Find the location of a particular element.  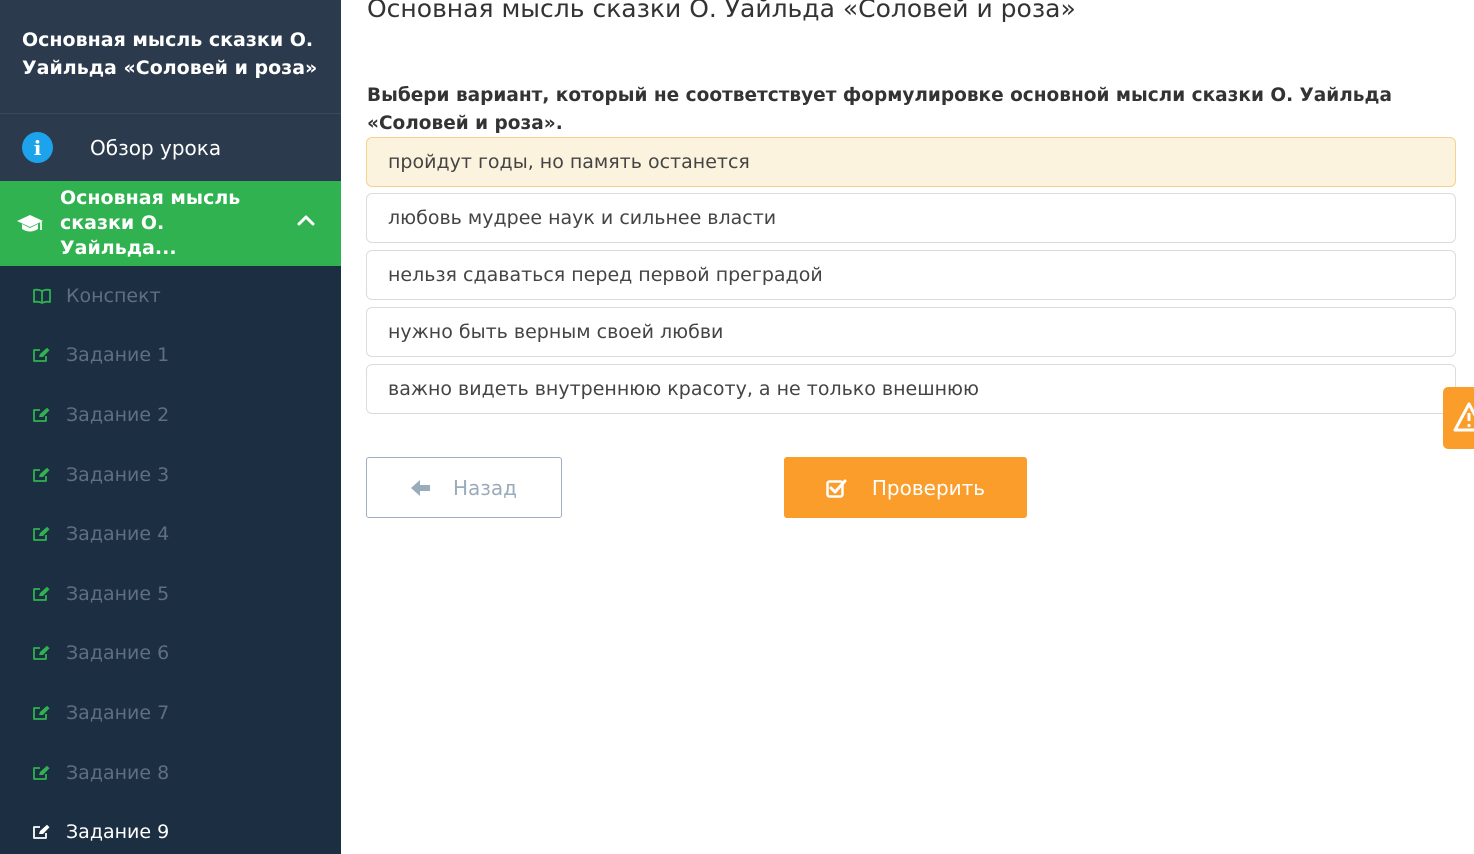

sidebar-item-label: Конспект is located at coordinates (113, 295).